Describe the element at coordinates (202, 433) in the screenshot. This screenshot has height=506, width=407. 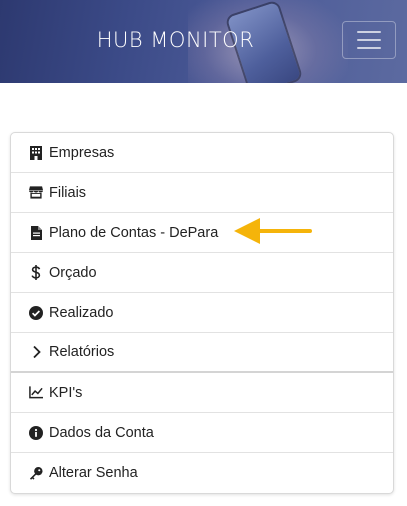
I see `menu-item-dados-da-conta: Dados da Conta` at that location.